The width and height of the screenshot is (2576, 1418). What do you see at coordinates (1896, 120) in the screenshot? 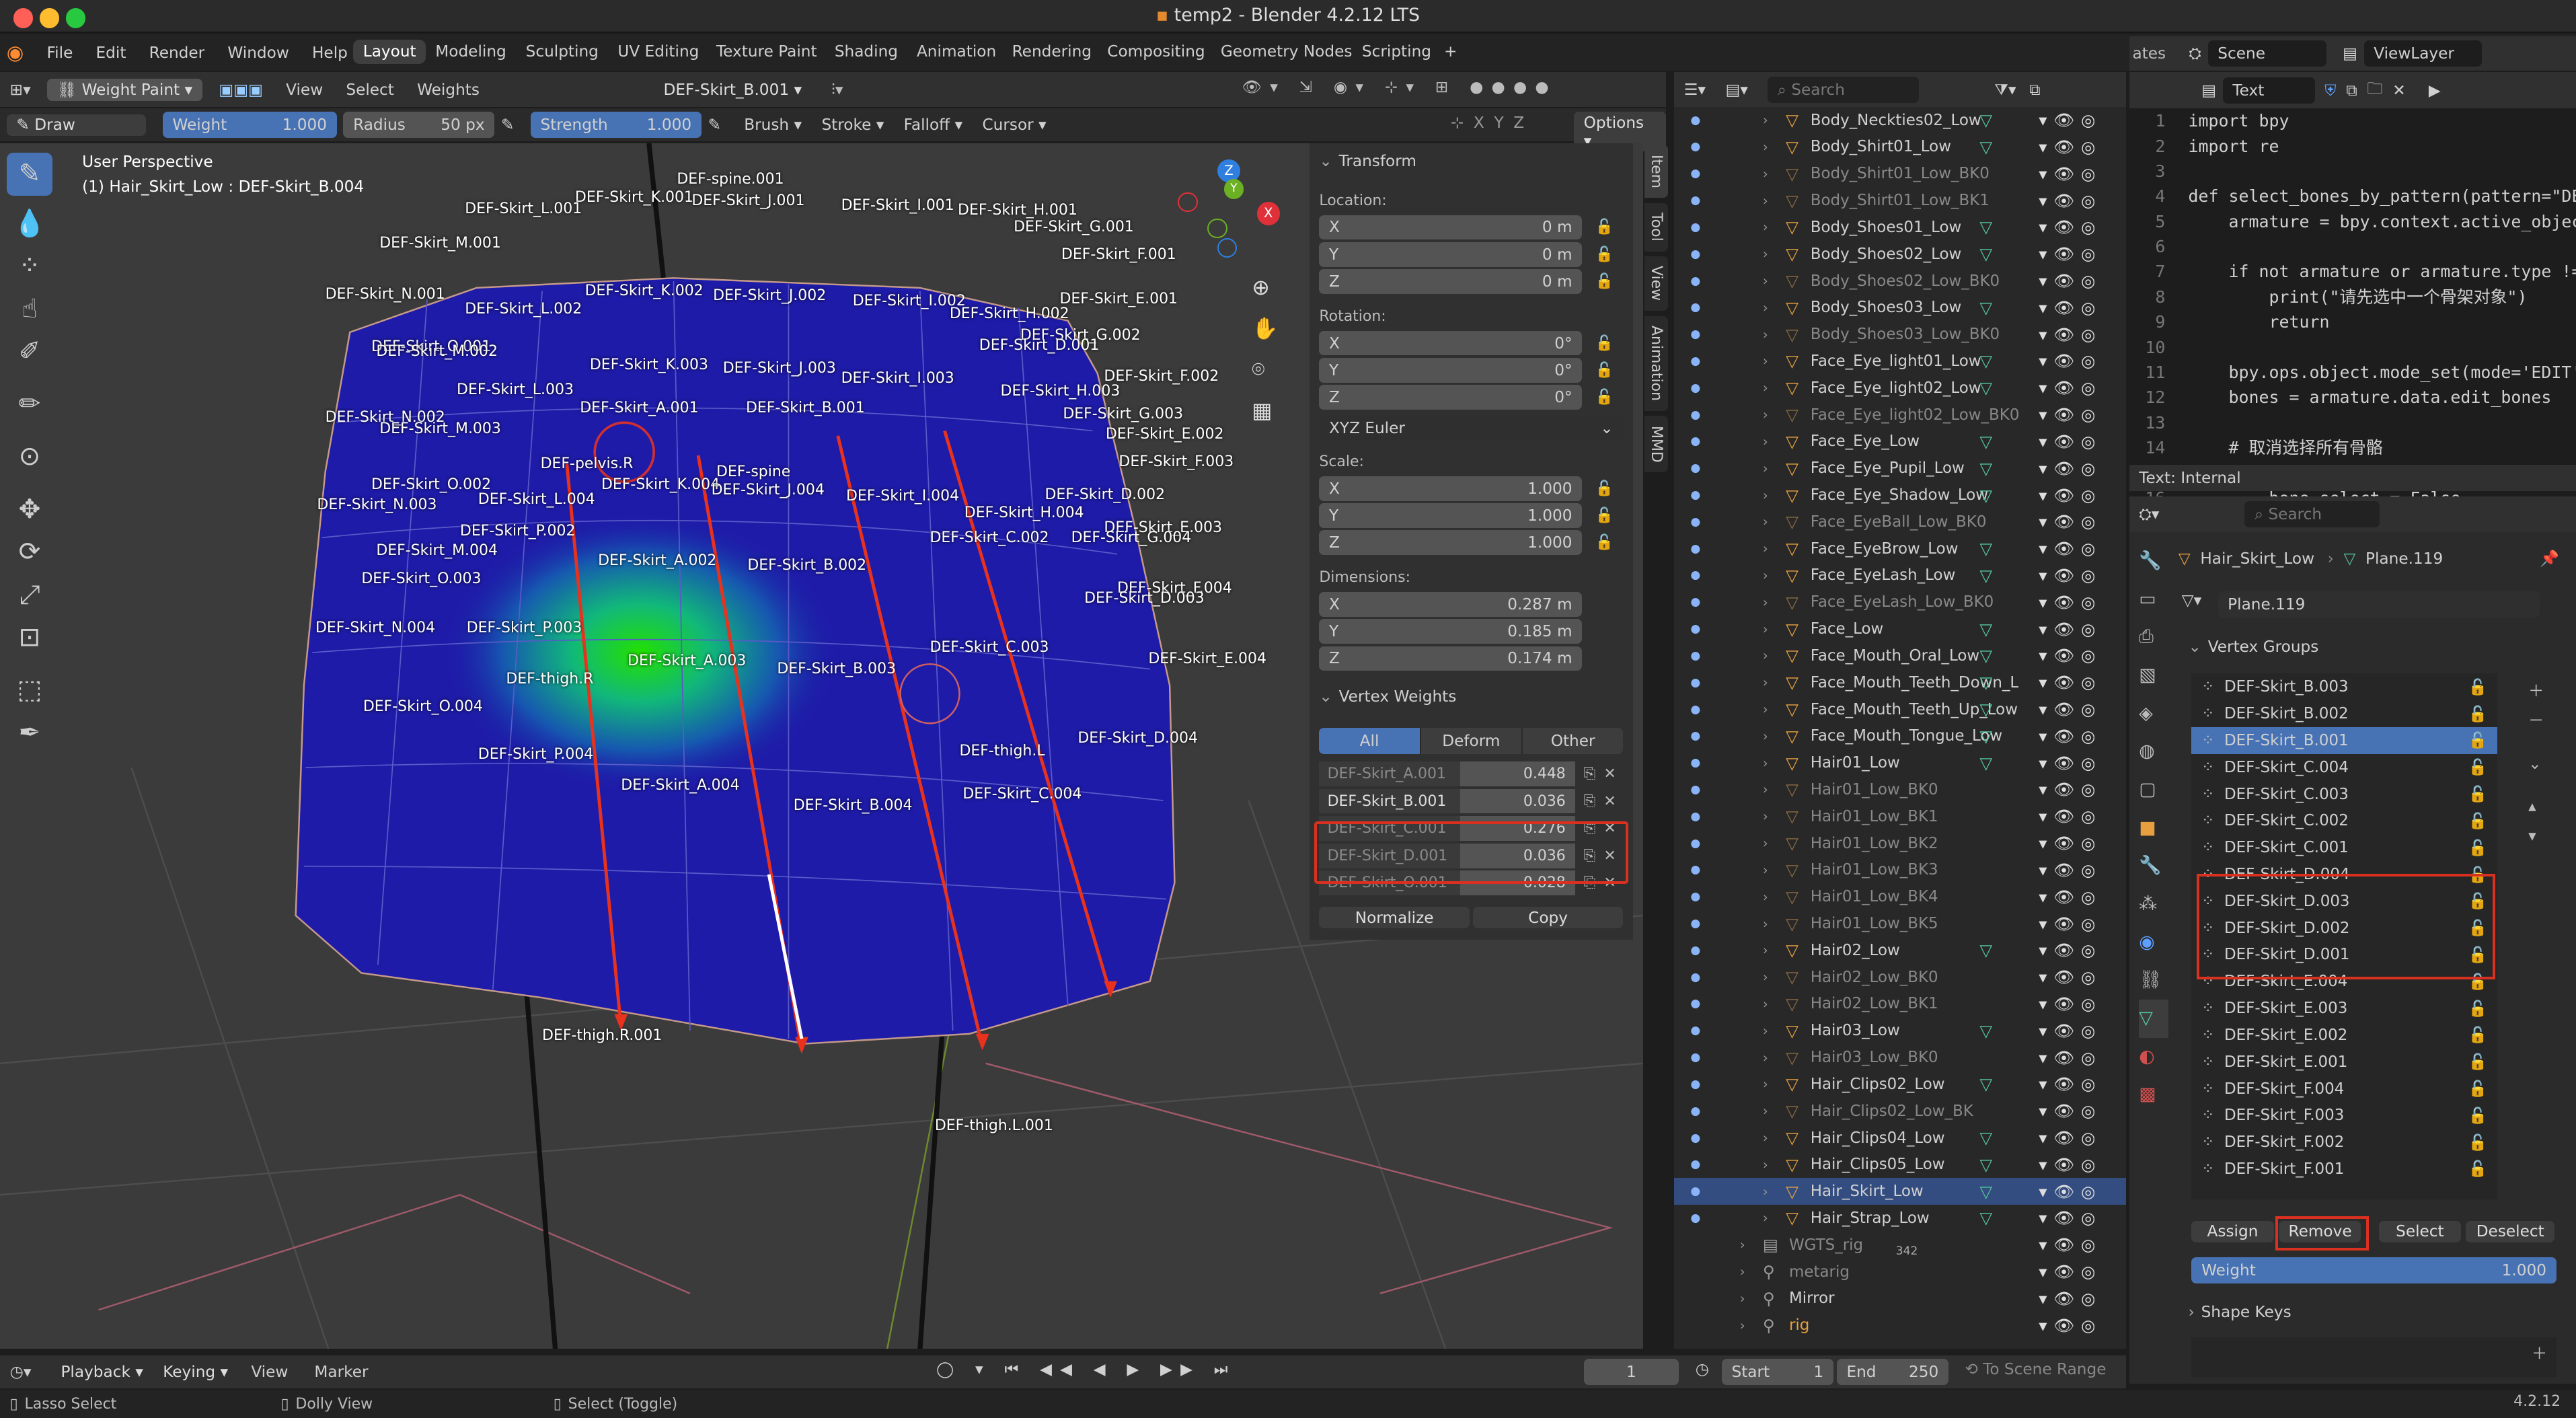
I see `outliner-item-name: Body_Neckties02_Low` at bounding box center [1896, 120].